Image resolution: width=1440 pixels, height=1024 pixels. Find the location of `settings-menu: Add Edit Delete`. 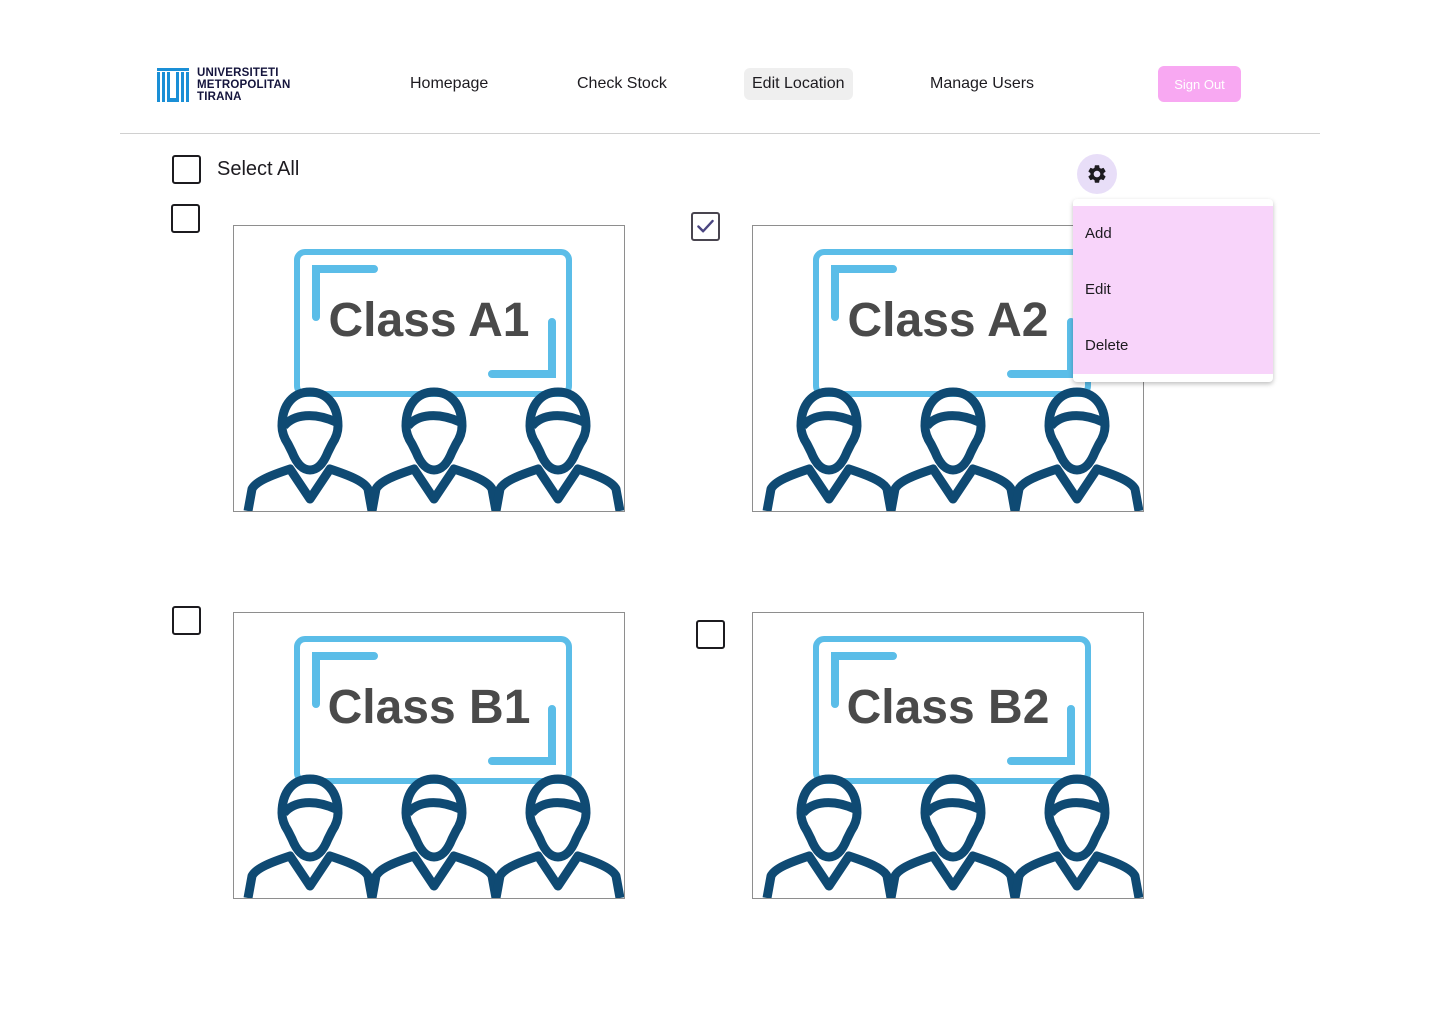

settings-menu: Add Edit Delete is located at coordinates (1173, 290).